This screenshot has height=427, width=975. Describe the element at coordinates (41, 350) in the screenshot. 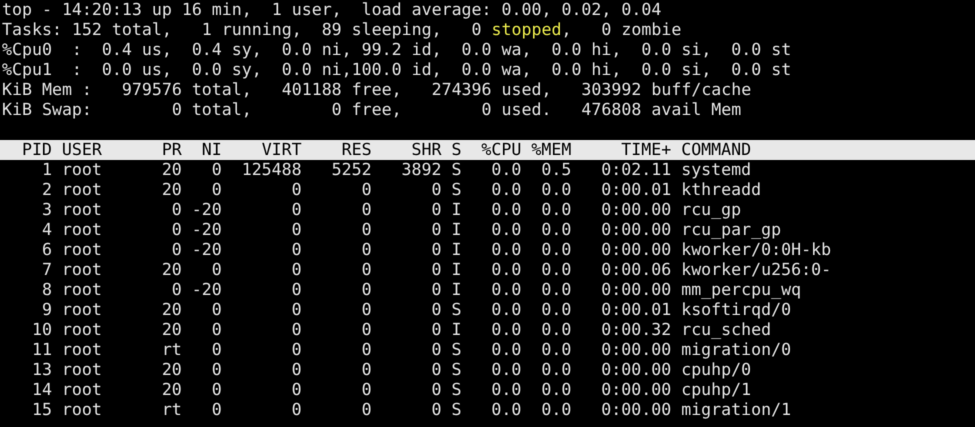

I see `table-cell-text: 11` at that location.